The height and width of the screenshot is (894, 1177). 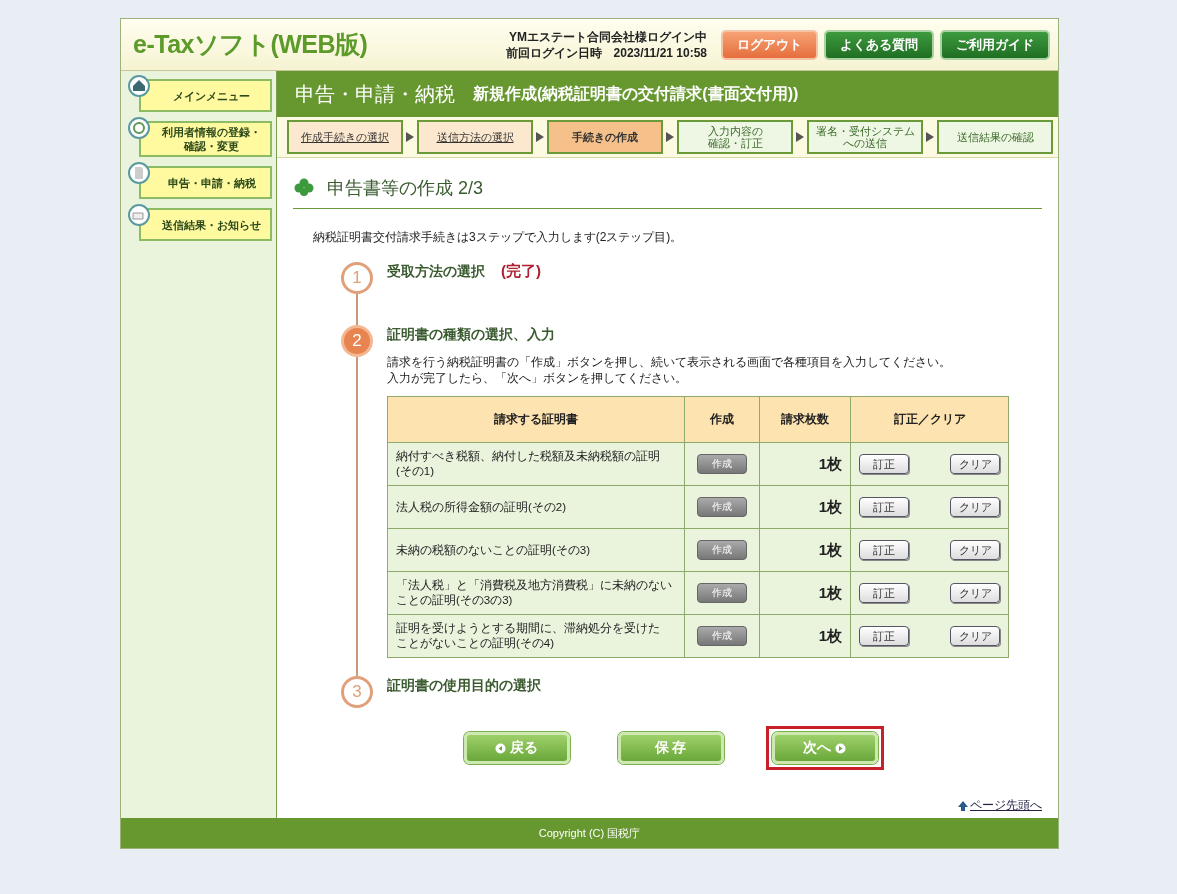 I want to click on step-status: (完了), so click(x=521, y=270).